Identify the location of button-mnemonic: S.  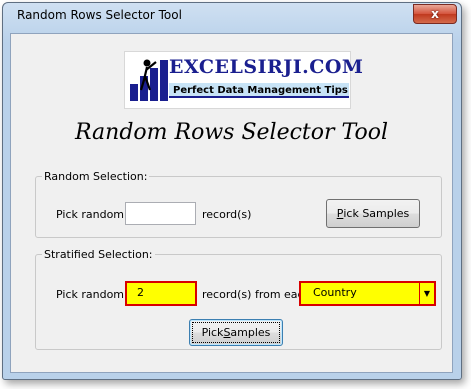
(227, 332).